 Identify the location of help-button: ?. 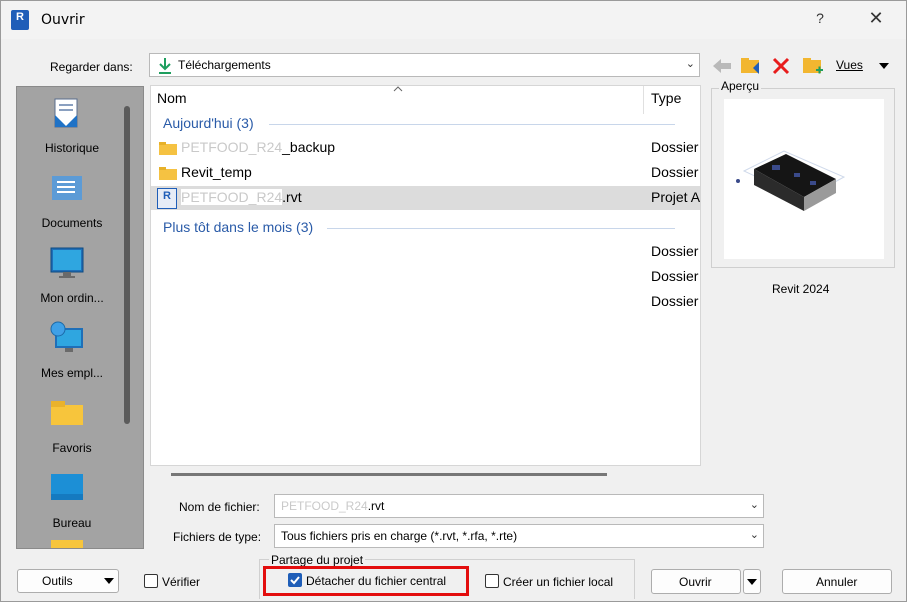
(820, 20).